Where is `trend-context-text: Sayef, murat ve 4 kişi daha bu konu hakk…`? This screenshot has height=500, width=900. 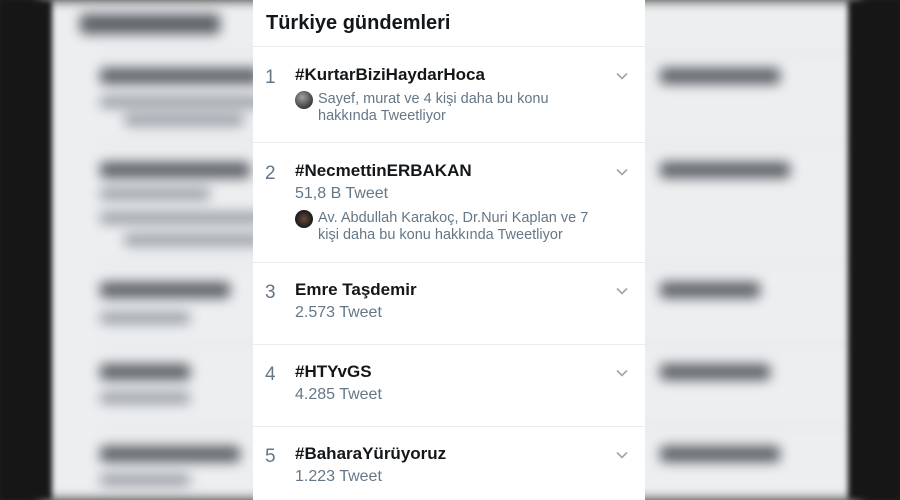 trend-context-text: Sayef, murat ve 4 kişi daha bu konu hakk… is located at coordinates (433, 107).